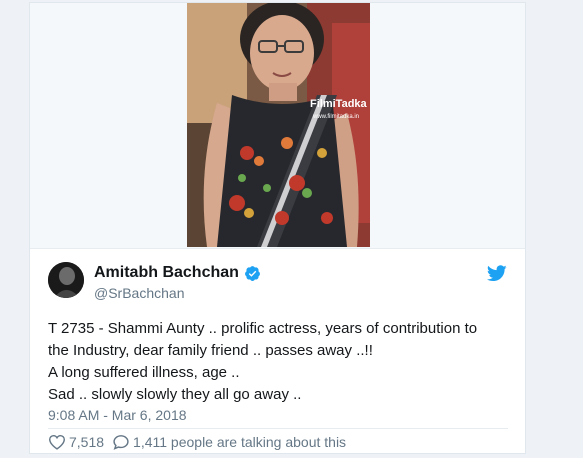 The image size is (583, 458). What do you see at coordinates (117, 415) in the screenshot?
I see `tweet-timestamp: 9:08 AM - Mar 6, 2018` at bounding box center [117, 415].